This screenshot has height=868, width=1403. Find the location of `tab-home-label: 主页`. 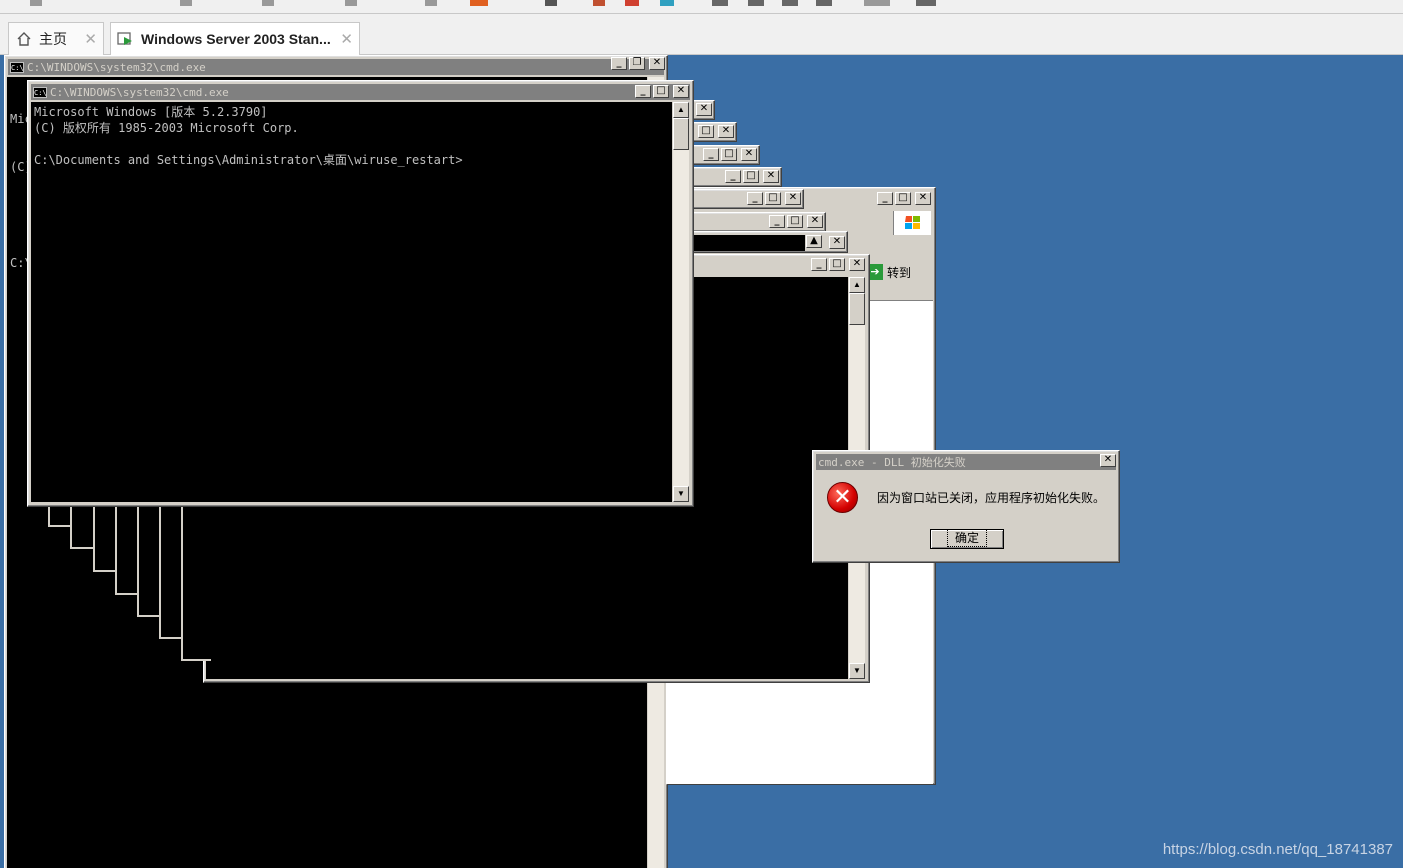

tab-home-label: 主页 is located at coordinates (53, 39).